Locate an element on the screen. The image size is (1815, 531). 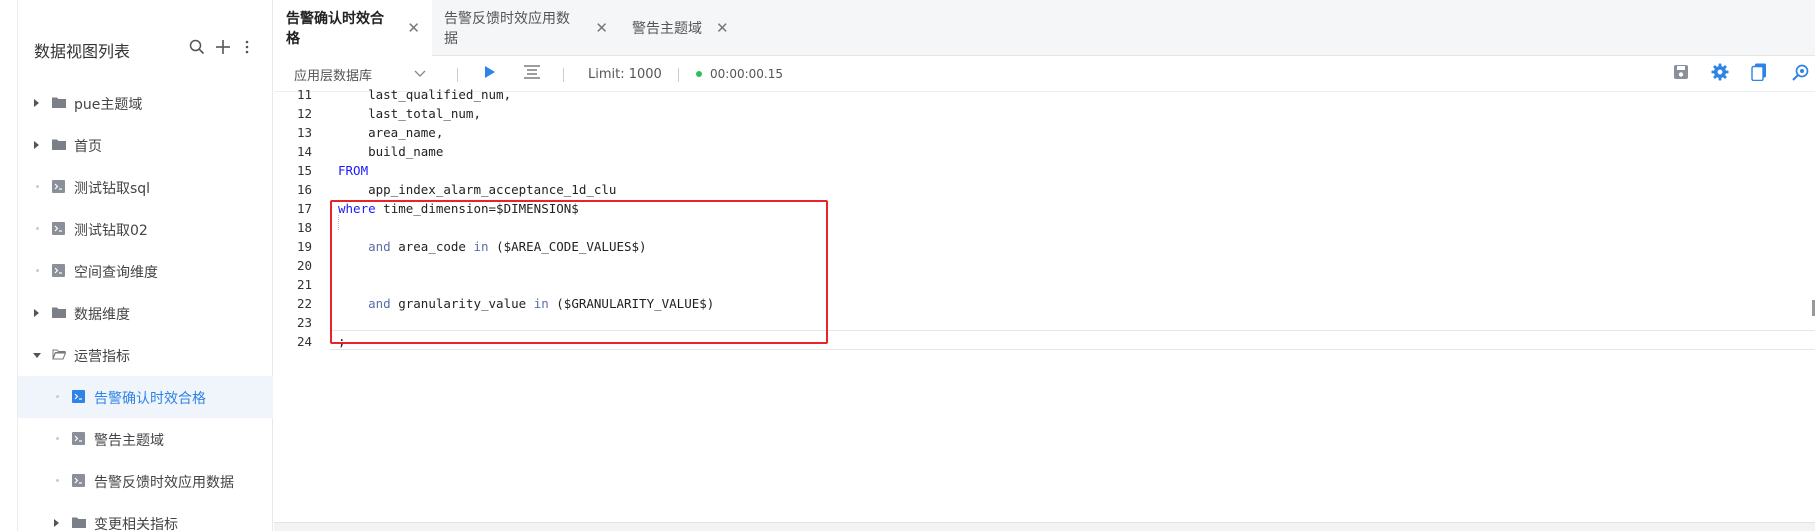
code-text: app_index_alarm_acceptance_1d_clu is located at coordinates (477, 189).